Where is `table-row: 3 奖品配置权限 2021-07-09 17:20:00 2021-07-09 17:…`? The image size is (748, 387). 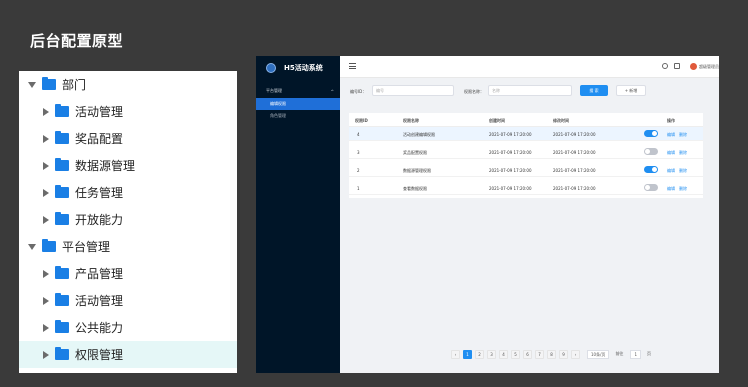
table-row: 3 奖品配置权限 2021-07-09 17:20:00 2021-07-09 17:… is located at coordinates (526, 152).